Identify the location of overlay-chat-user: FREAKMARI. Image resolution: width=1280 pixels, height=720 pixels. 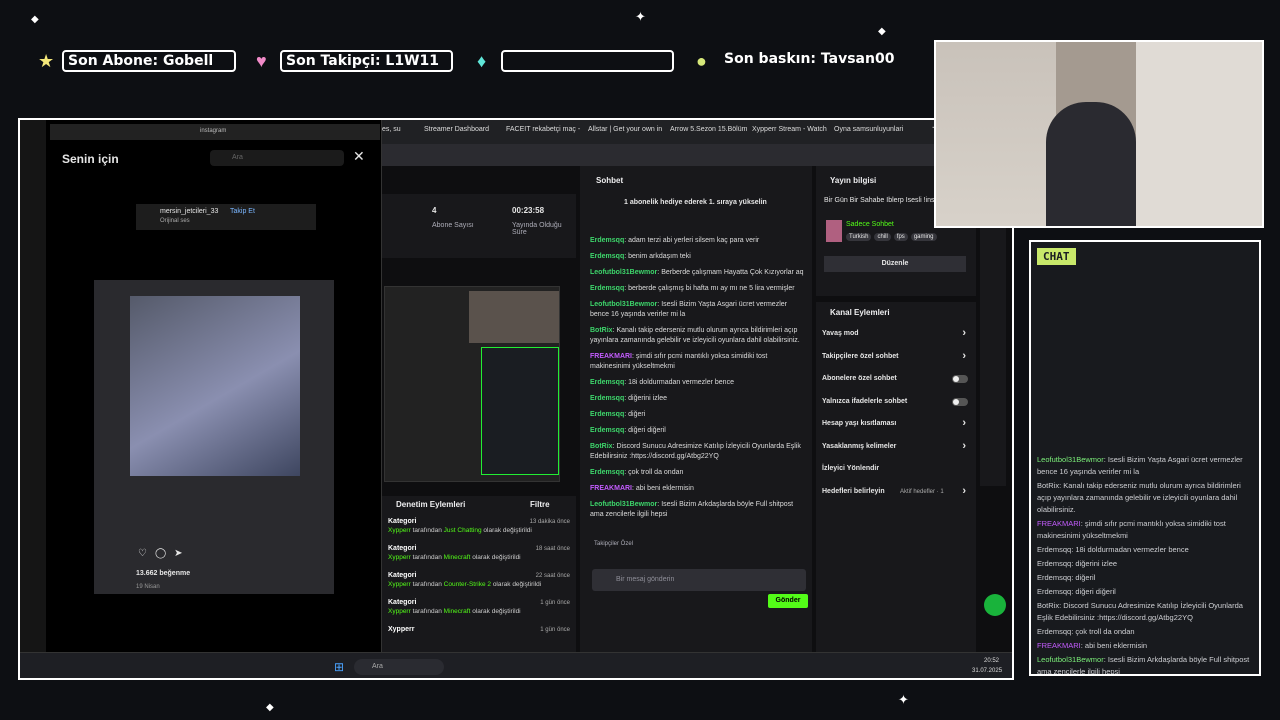
(1059, 523).